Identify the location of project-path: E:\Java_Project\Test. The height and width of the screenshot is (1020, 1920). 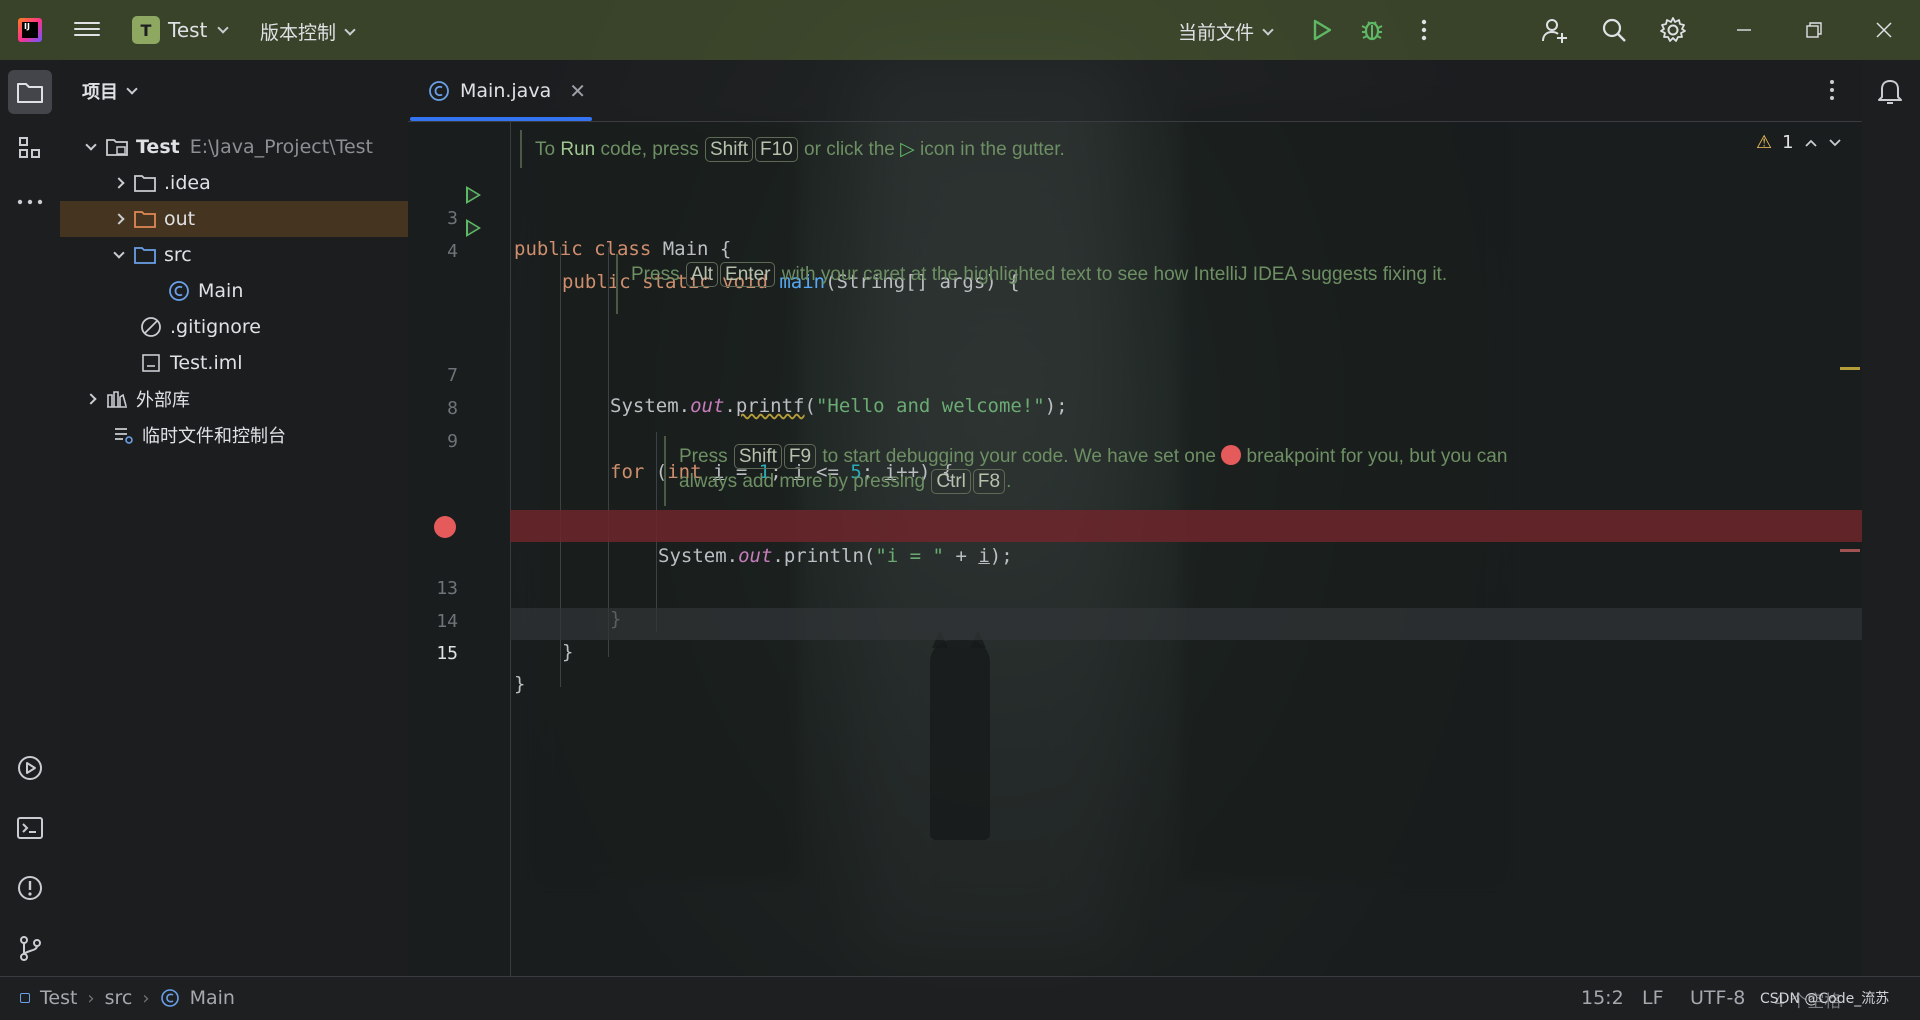
(281, 147).